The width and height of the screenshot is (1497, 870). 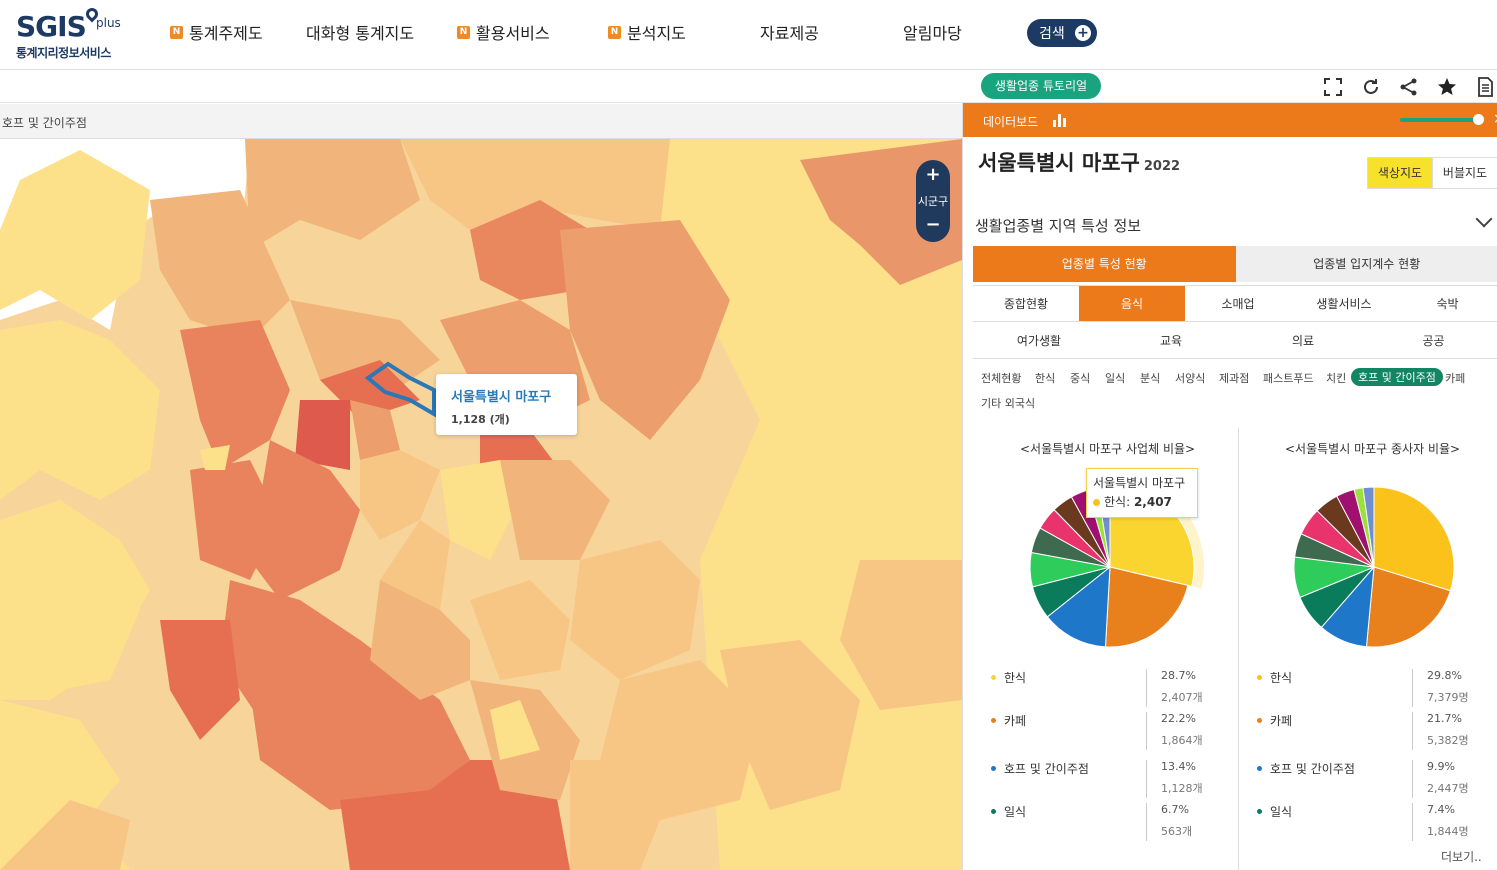 What do you see at coordinates (1288, 378) in the screenshot?
I see `chip-fastfood: 패스트푸드` at bounding box center [1288, 378].